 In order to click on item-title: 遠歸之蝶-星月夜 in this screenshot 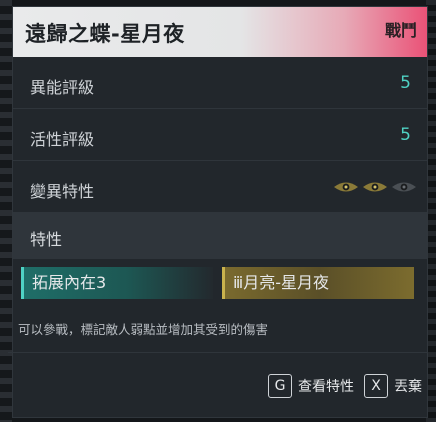, I will do `click(105, 34)`.